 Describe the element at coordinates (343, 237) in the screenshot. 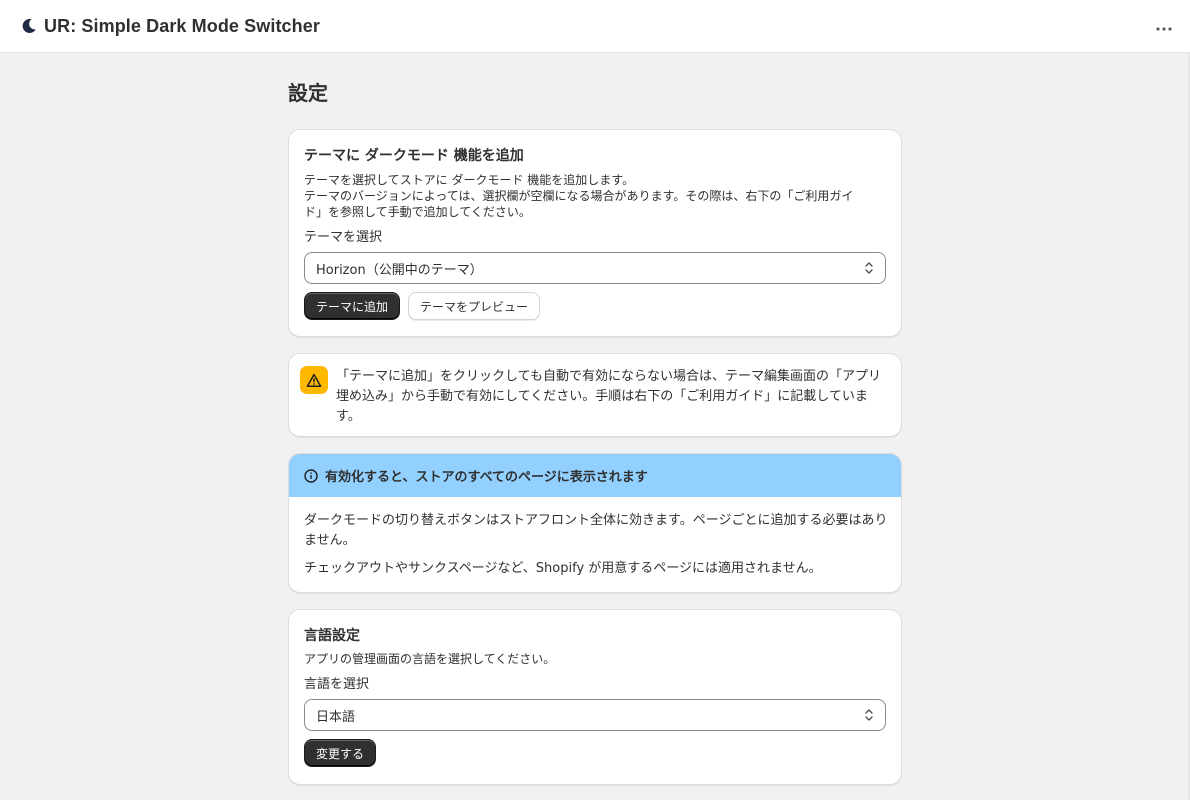

I see `theme-select-label: テーマを選択` at that location.